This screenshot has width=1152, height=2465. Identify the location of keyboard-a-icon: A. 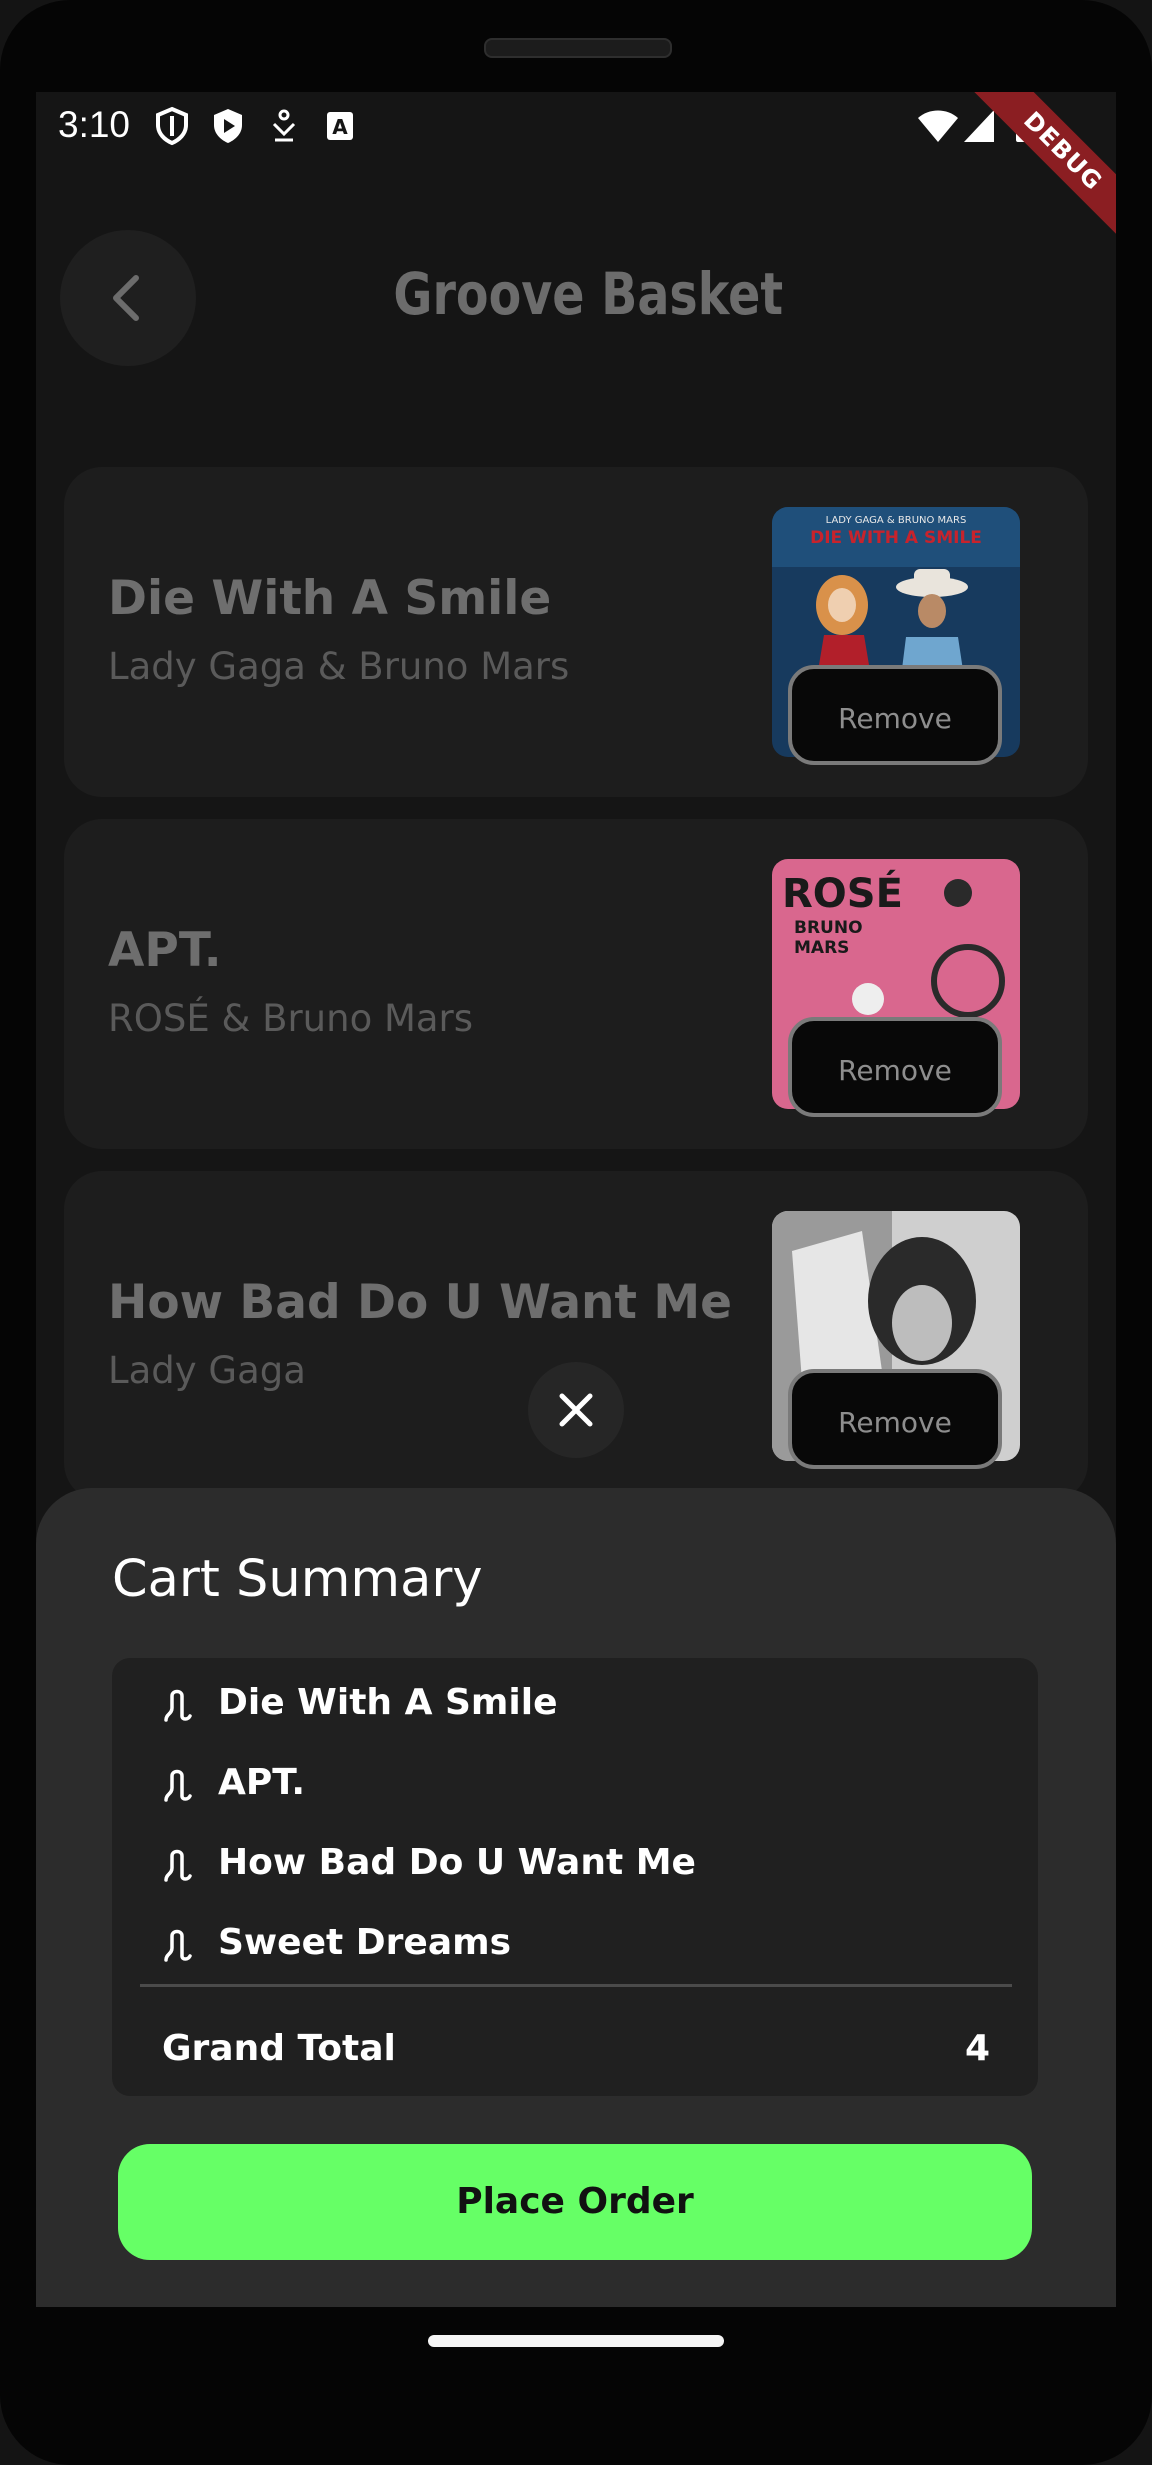
(340, 126).